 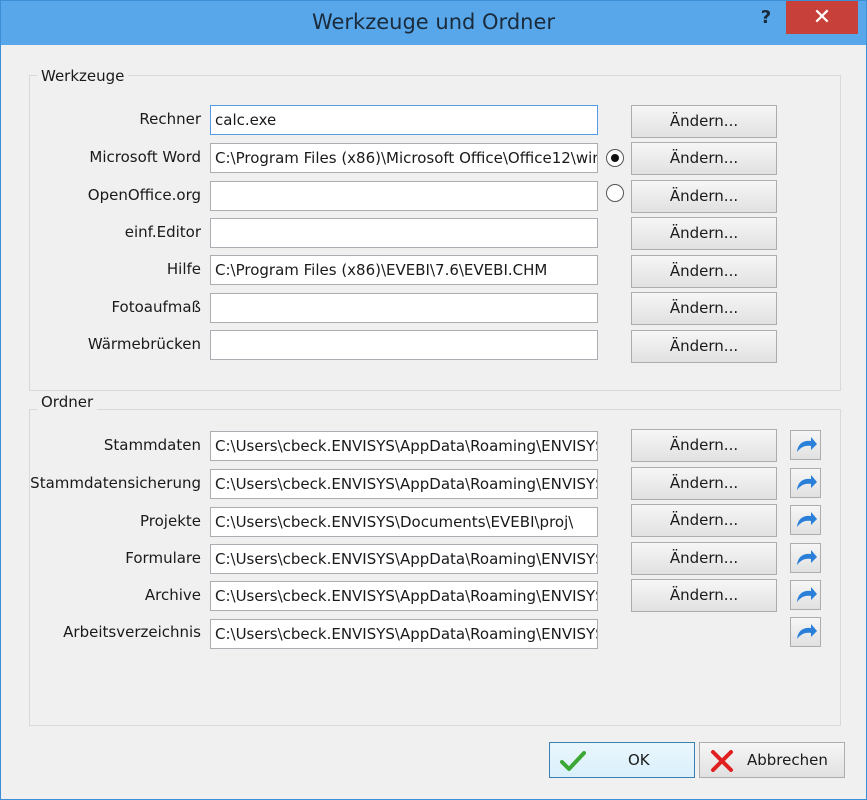 I want to click on cancel-button: Abbrechen, so click(x=772, y=760).